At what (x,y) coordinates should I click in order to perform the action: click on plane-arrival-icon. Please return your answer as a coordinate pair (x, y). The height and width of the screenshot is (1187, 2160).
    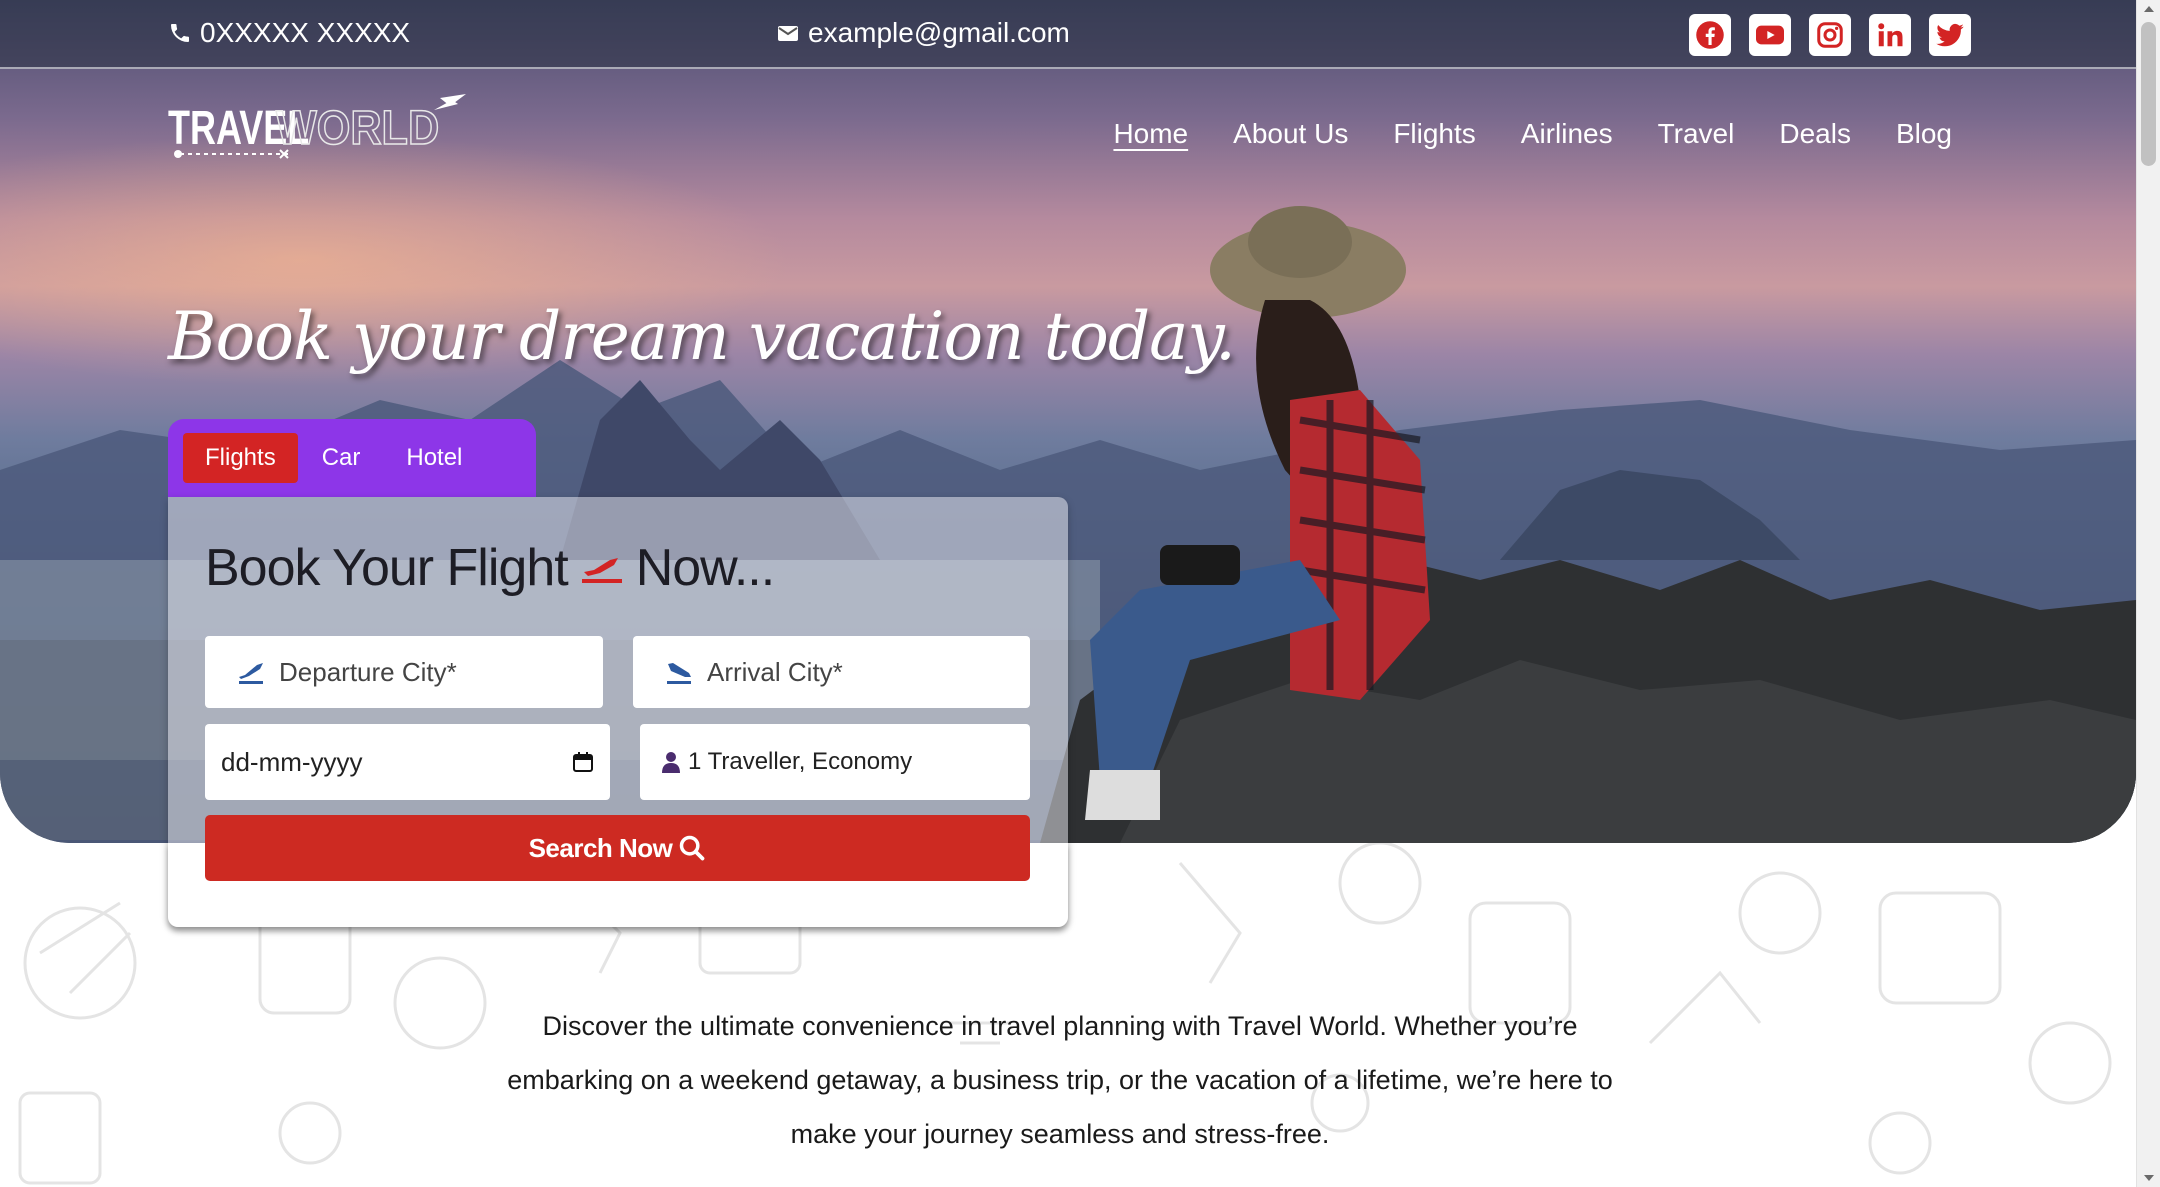
    Looking at the image, I should click on (679, 673).